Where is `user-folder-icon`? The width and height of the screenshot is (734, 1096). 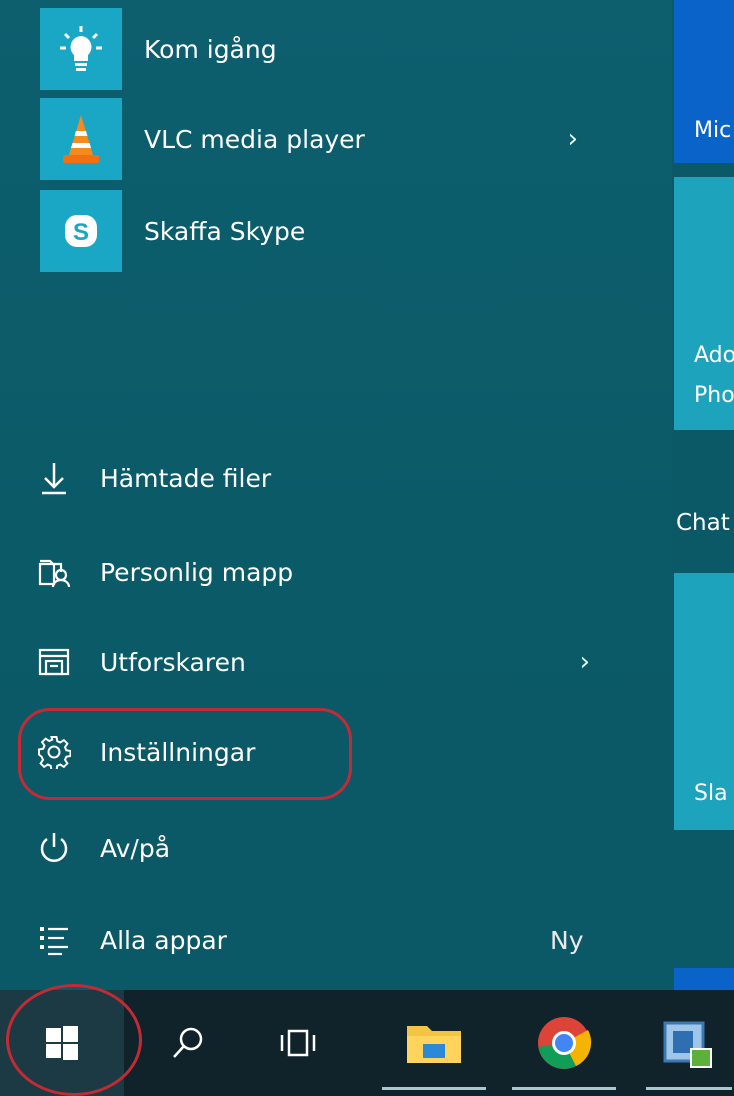
user-folder-icon is located at coordinates (54, 572).